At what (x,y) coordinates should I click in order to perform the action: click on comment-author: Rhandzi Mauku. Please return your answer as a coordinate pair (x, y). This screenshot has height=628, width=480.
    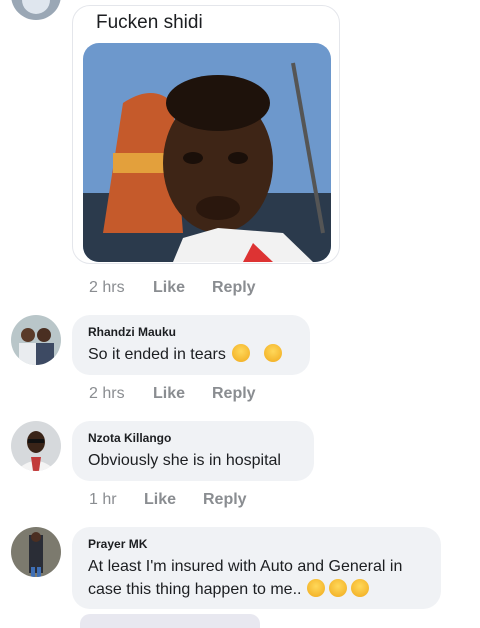
    Looking at the image, I should click on (191, 332).